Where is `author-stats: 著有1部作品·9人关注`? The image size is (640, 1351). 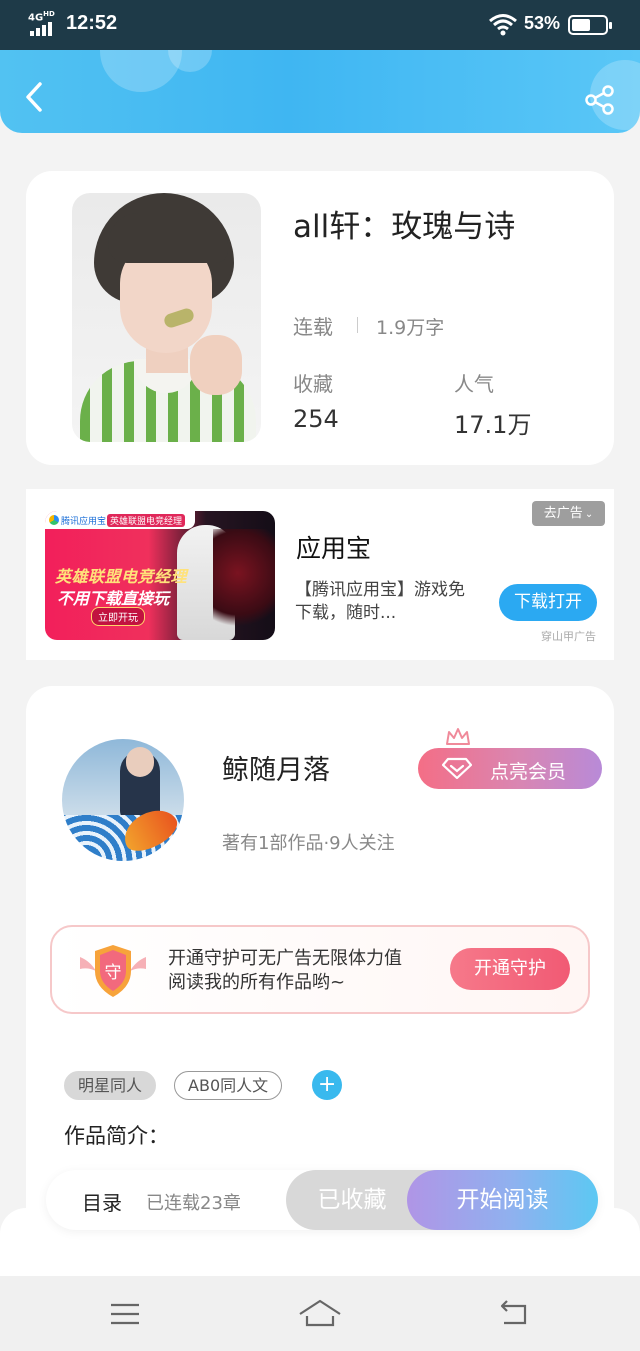 author-stats: 著有1部作品·9人关注 is located at coordinates (308, 843).